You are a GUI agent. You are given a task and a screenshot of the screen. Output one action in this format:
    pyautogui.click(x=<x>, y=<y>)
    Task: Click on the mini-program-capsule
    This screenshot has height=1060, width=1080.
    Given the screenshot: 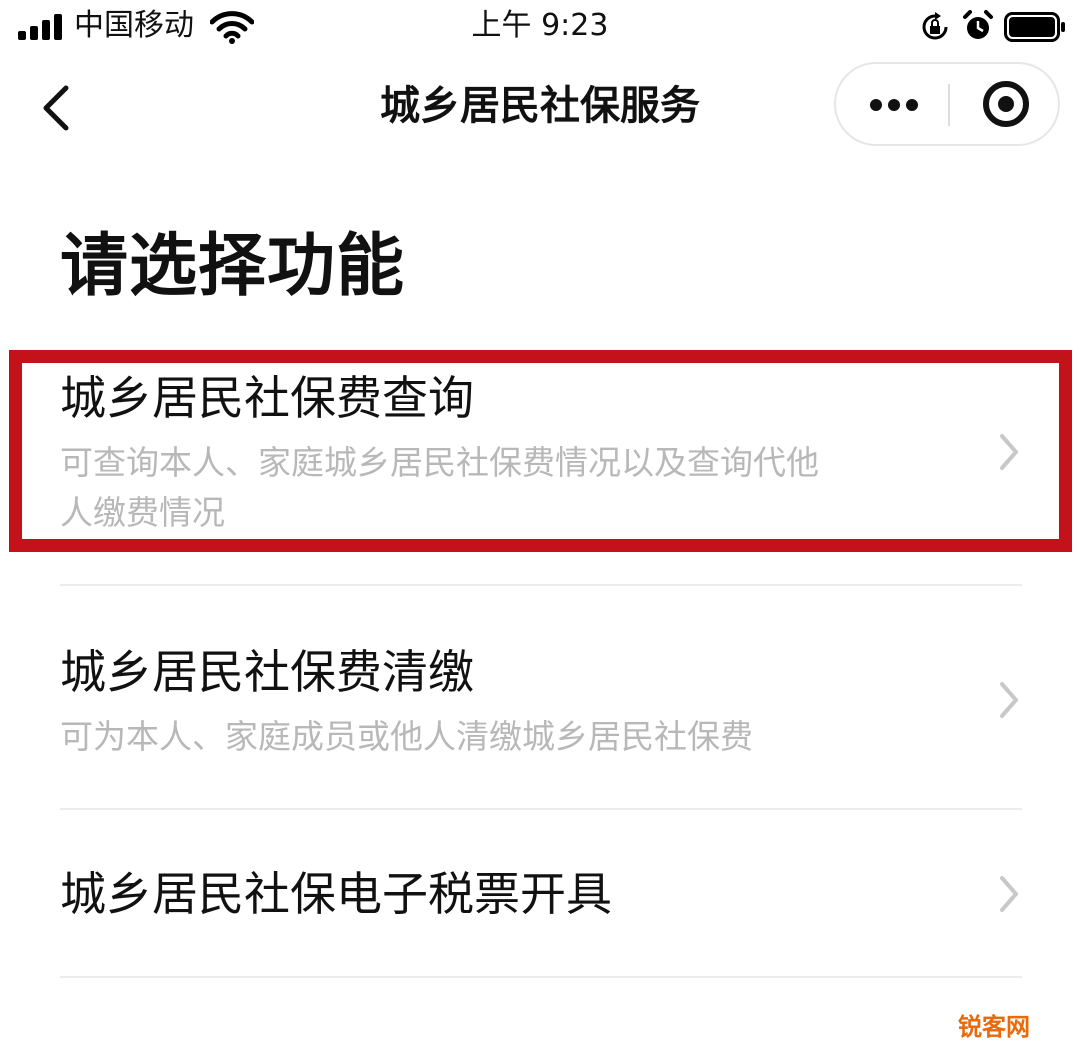 What is the action you would take?
    pyautogui.click(x=947, y=104)
    